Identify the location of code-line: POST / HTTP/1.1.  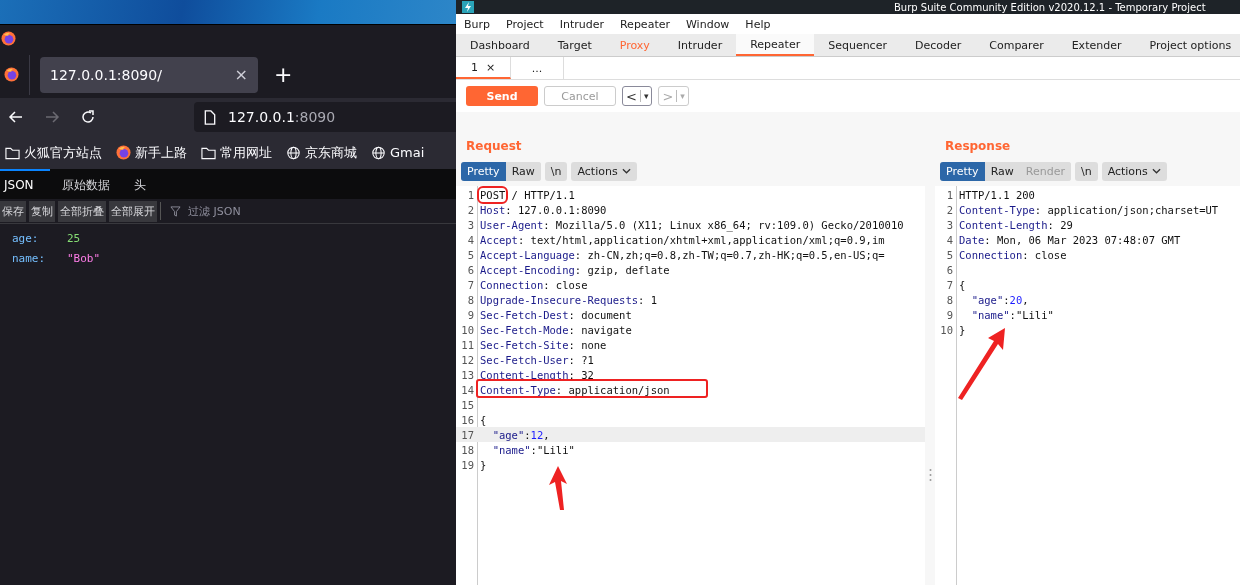
(527, 194).